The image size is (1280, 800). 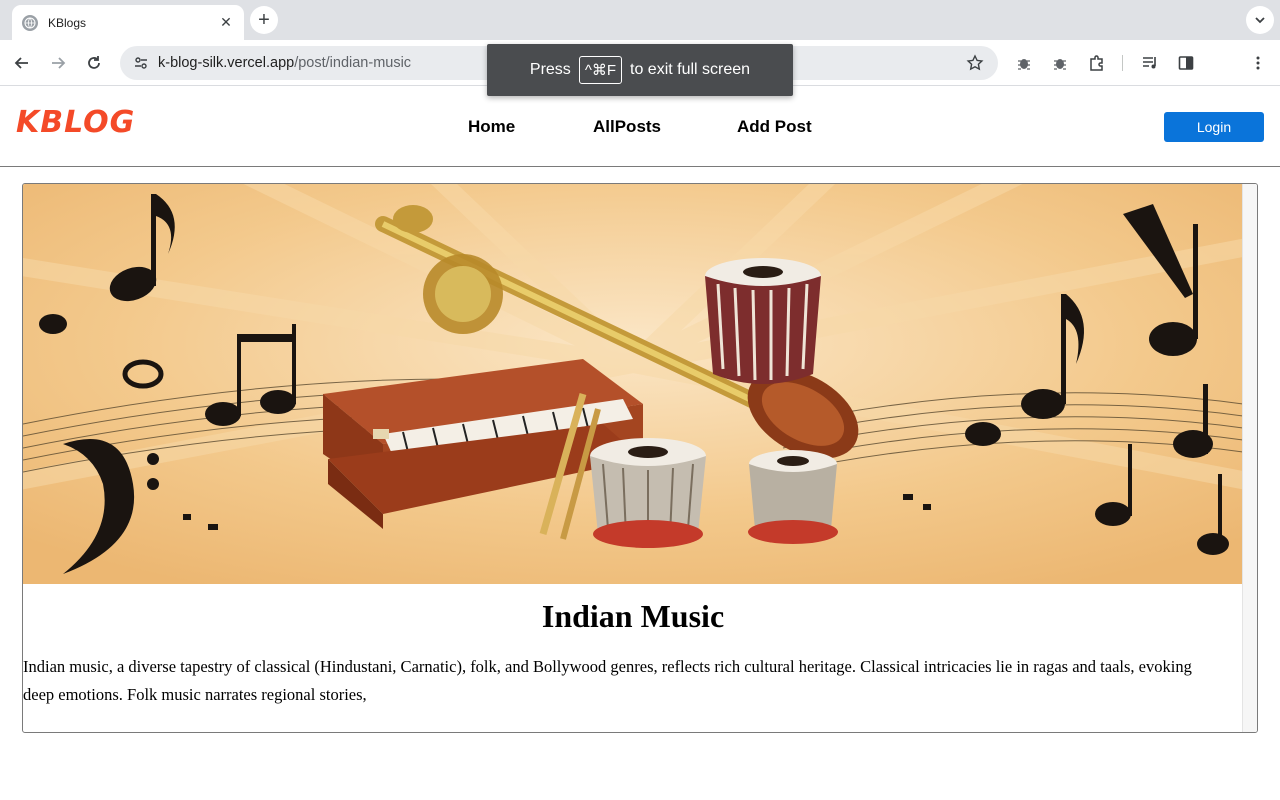 What do you see at coordinates (1214, 127) in the screenshot?
I see `login-button: Login` at bounding box center [1214, 127].